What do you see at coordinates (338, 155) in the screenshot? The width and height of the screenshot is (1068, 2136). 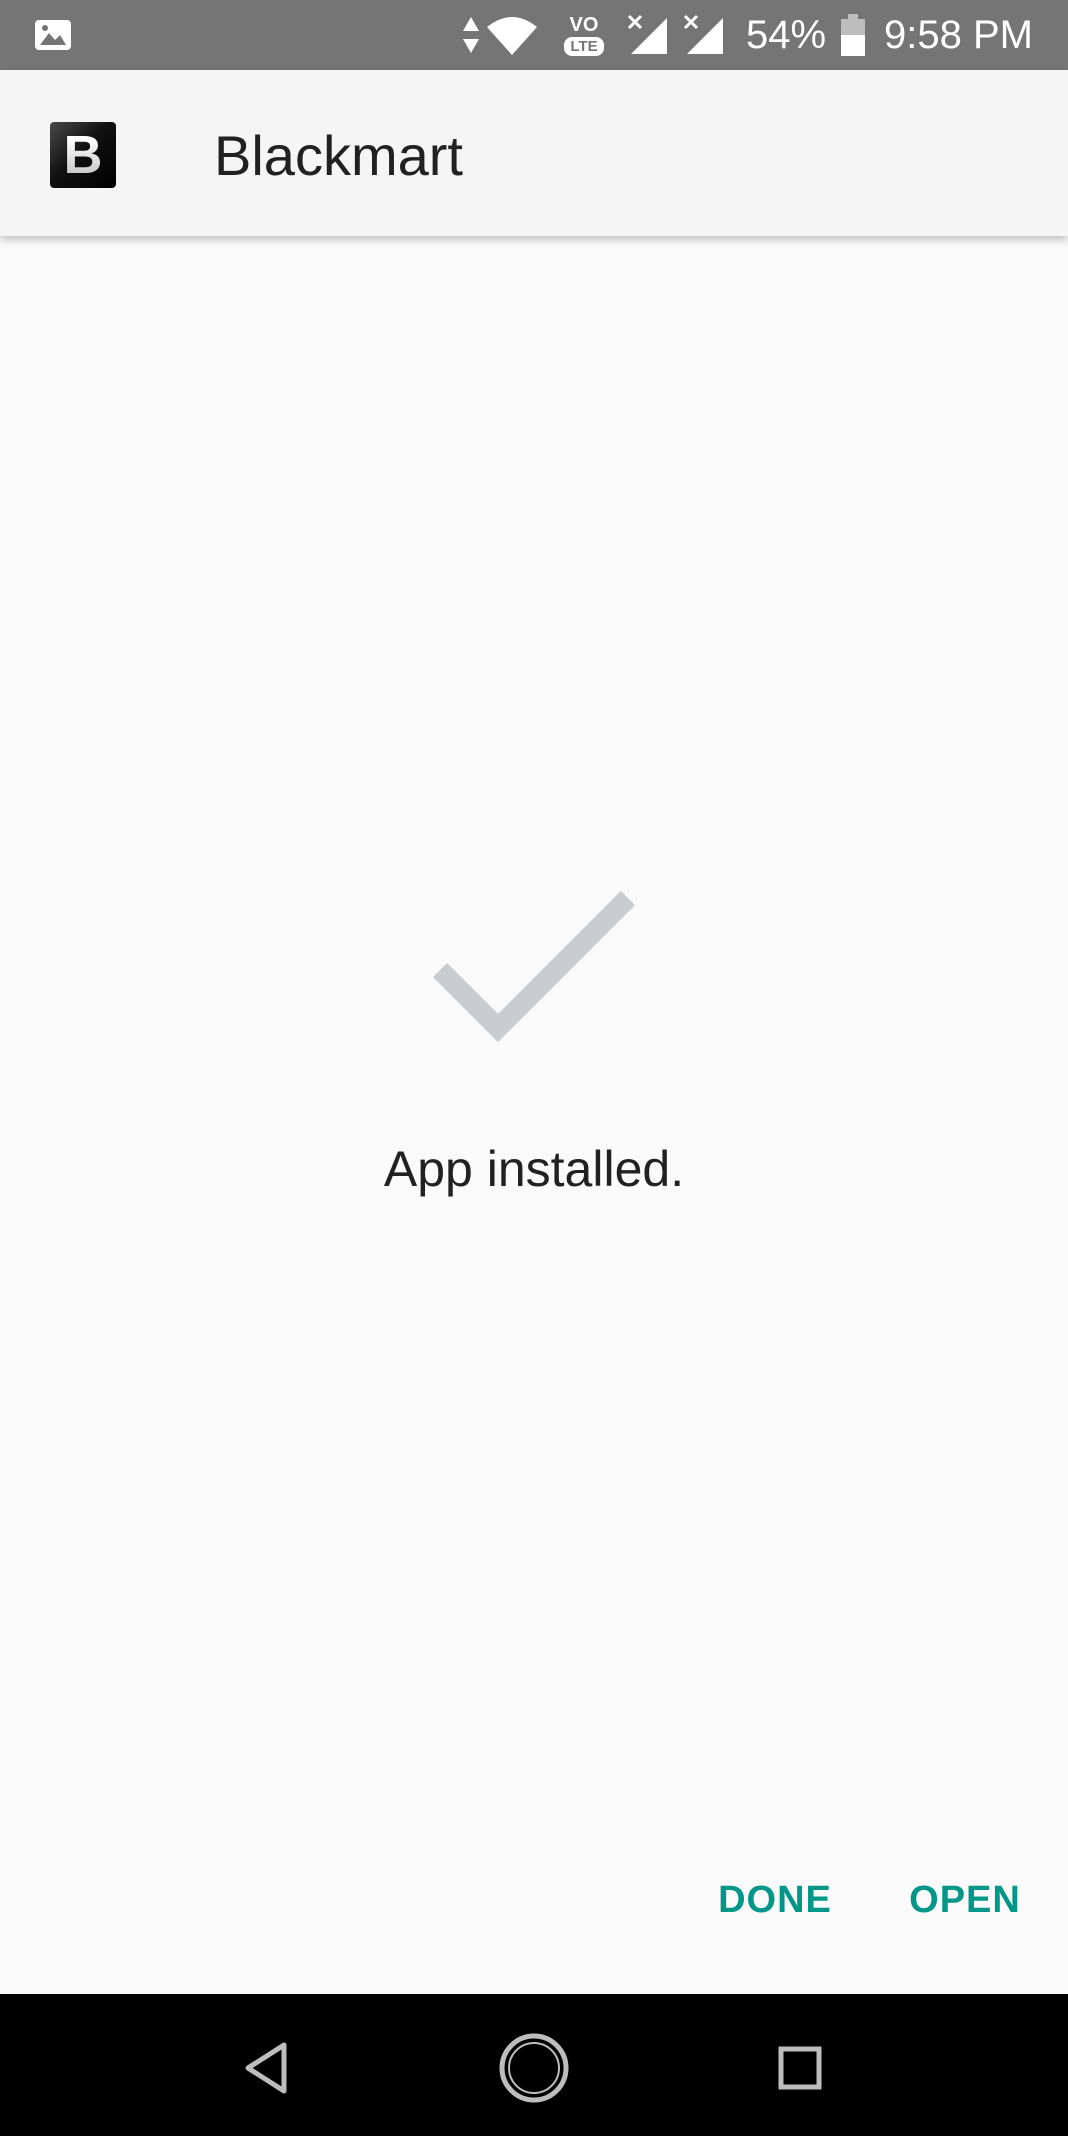 I see `app-title: Blackmart` at bounding box center [338, 155].